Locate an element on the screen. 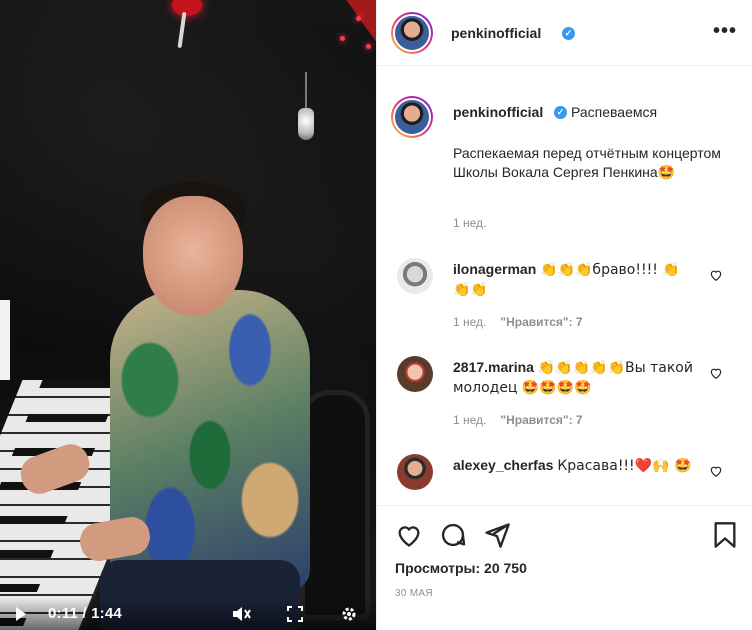  comment-username: 2817.marina is located at coordinates (493, 367).